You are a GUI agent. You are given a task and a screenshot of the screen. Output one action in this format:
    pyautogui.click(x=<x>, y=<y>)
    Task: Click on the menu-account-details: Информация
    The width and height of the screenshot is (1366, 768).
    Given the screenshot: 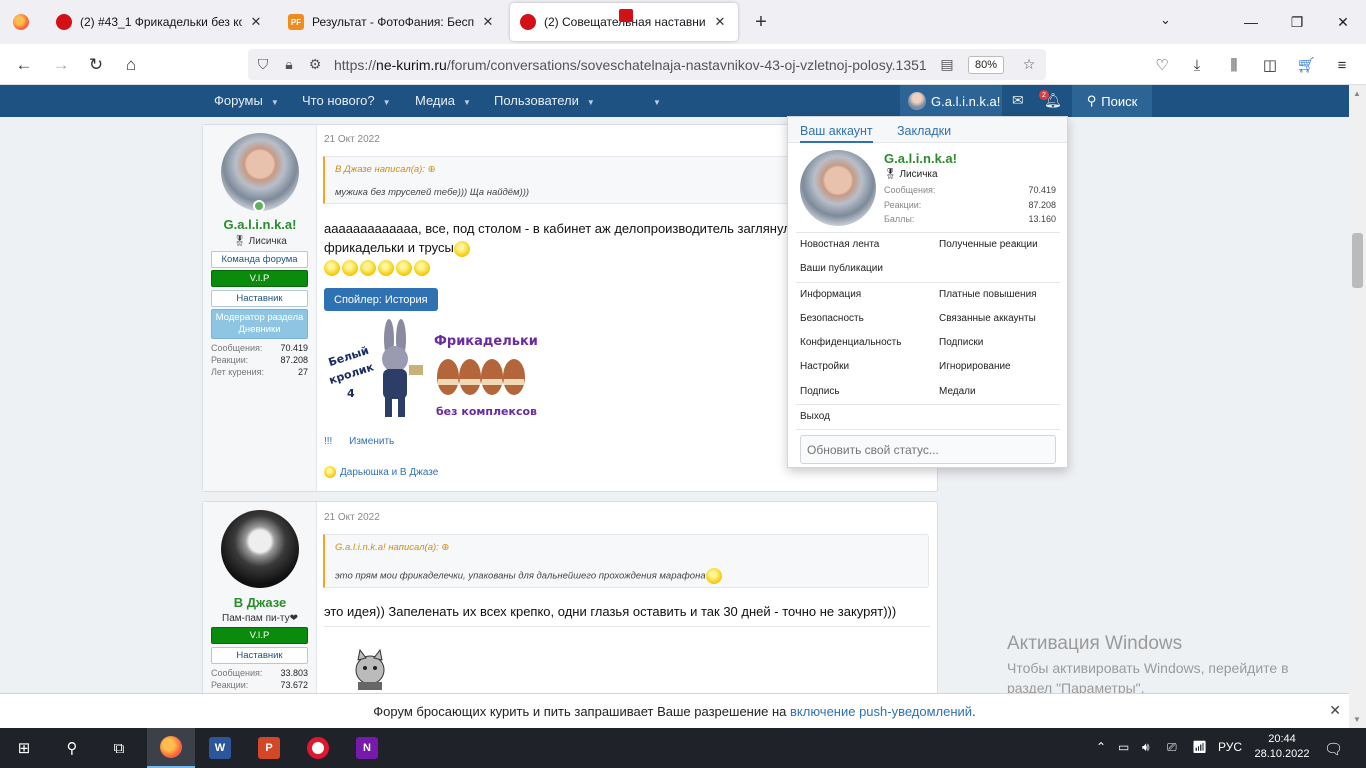 What is the action you would take?
    pyautogui.click(x=830, y=294)
    